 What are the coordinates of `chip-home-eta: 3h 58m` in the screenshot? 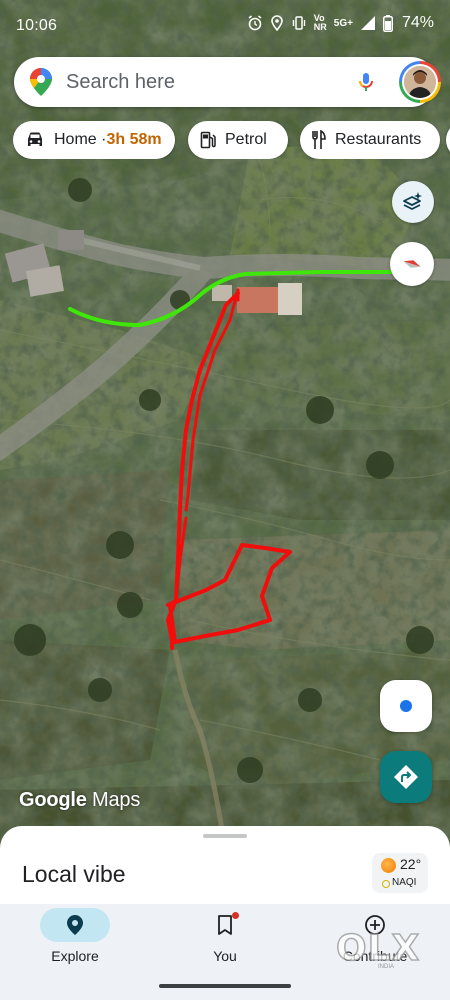 It's located at (134, 139).